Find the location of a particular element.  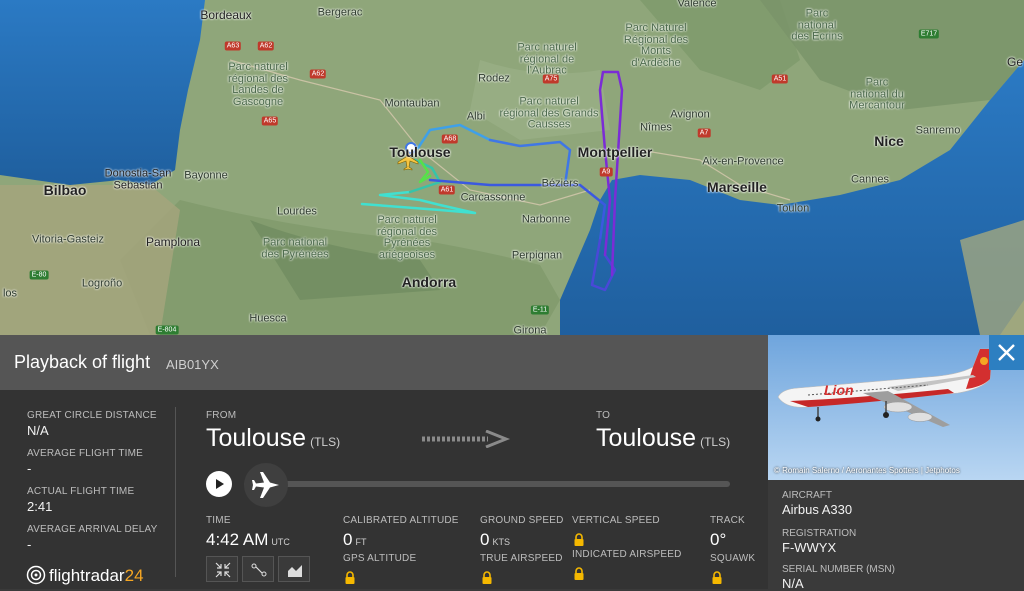

act-label: ACTUAL FLIGHT TIME is located at coordinates (81, 491).